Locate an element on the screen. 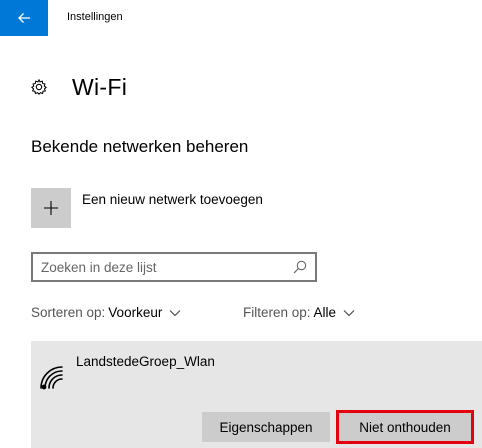 Image resolution: width=482 pixels, height=448 pixels. filter-label: Filteren op: is located at coordinates (277, 312).